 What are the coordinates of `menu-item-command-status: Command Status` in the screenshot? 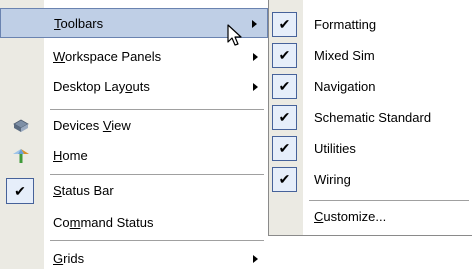 It's located at (134, 223).